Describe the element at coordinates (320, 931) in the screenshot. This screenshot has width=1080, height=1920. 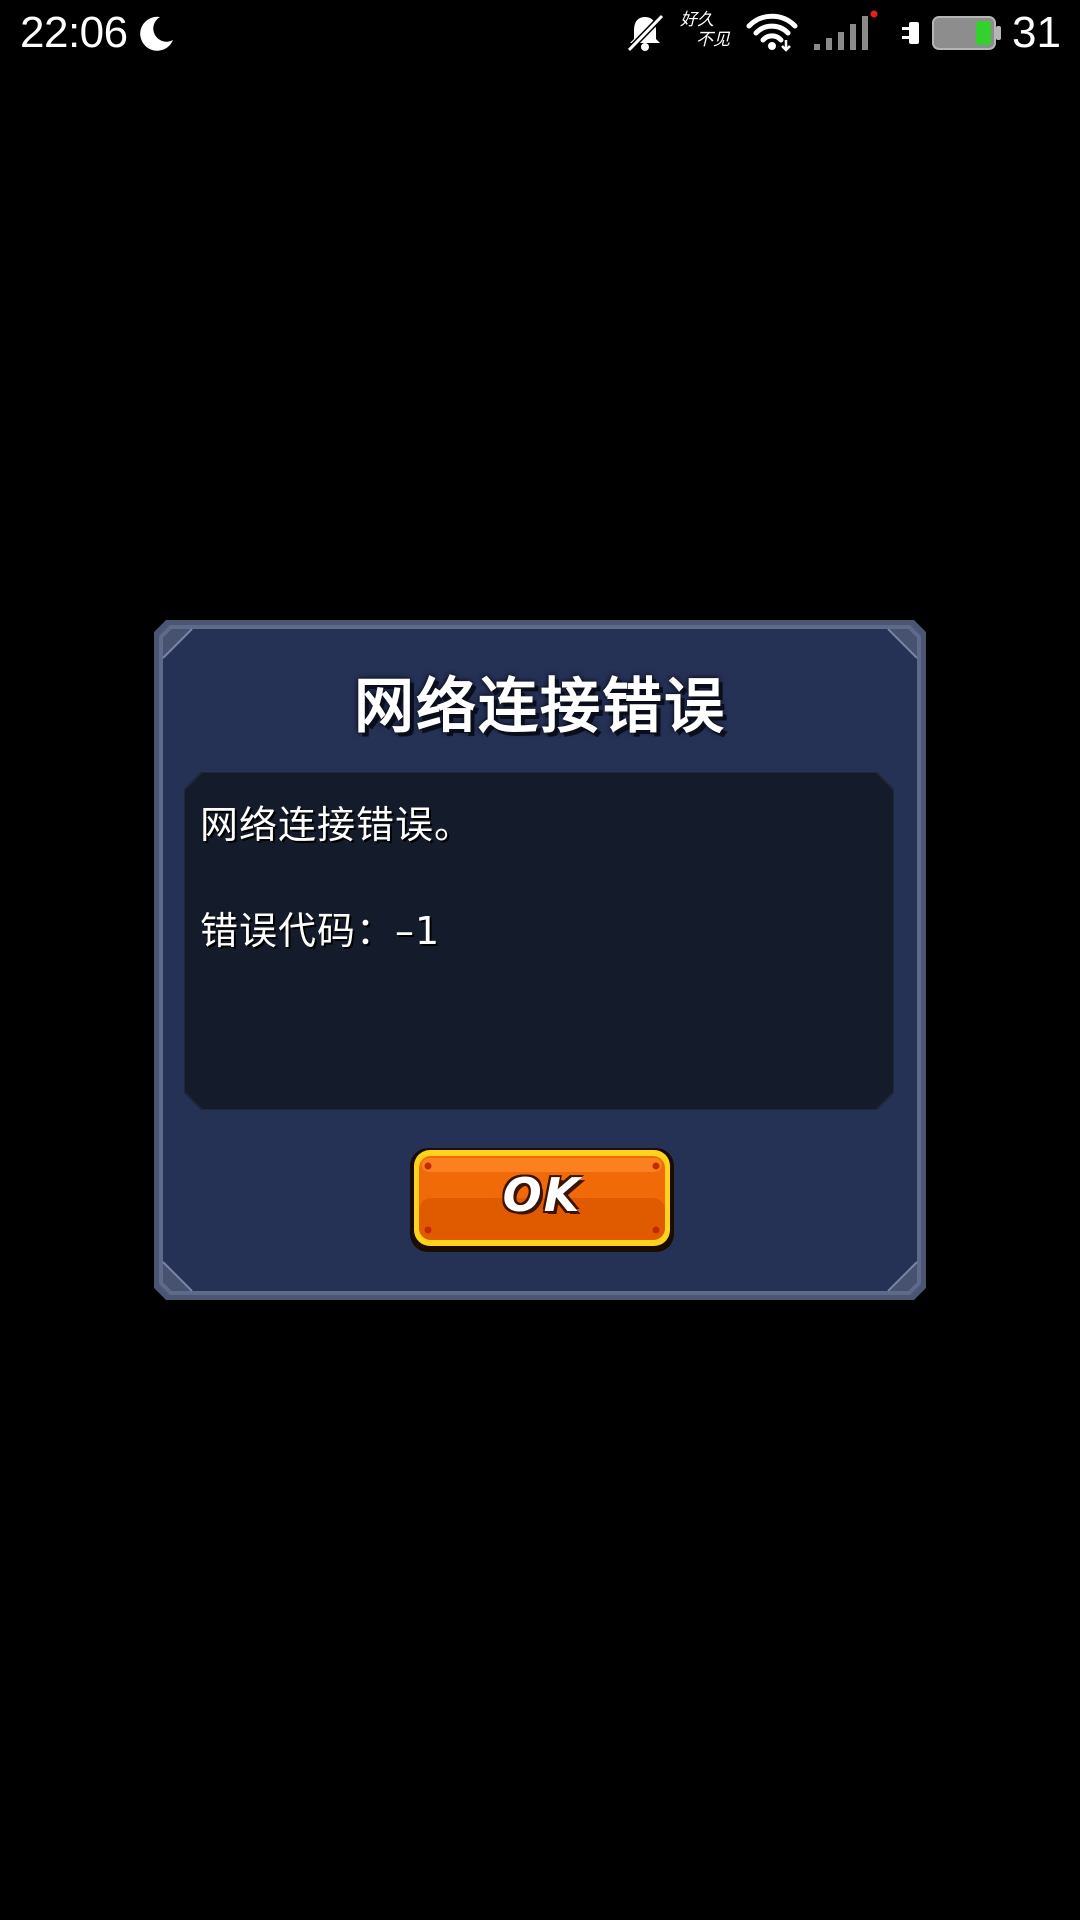
I see `error-code: 错误代码：–1` at that location.